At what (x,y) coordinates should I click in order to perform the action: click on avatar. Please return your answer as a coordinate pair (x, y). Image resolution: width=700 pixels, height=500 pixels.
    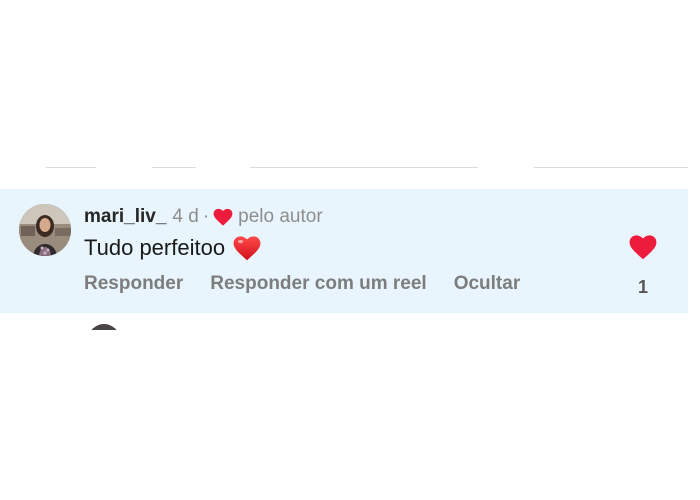
    Looking at the image, I should click on (45, 230).